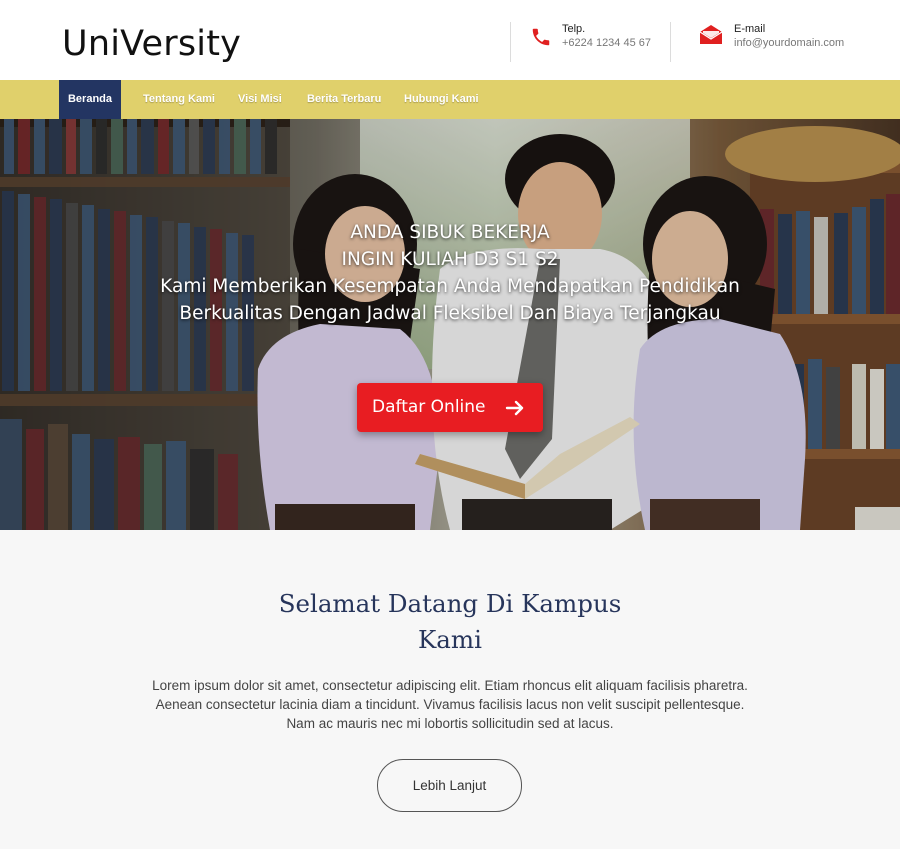 This screenshot has width=900, height=849. I want to click on site-logo: UniVersity, so click(151, 44).